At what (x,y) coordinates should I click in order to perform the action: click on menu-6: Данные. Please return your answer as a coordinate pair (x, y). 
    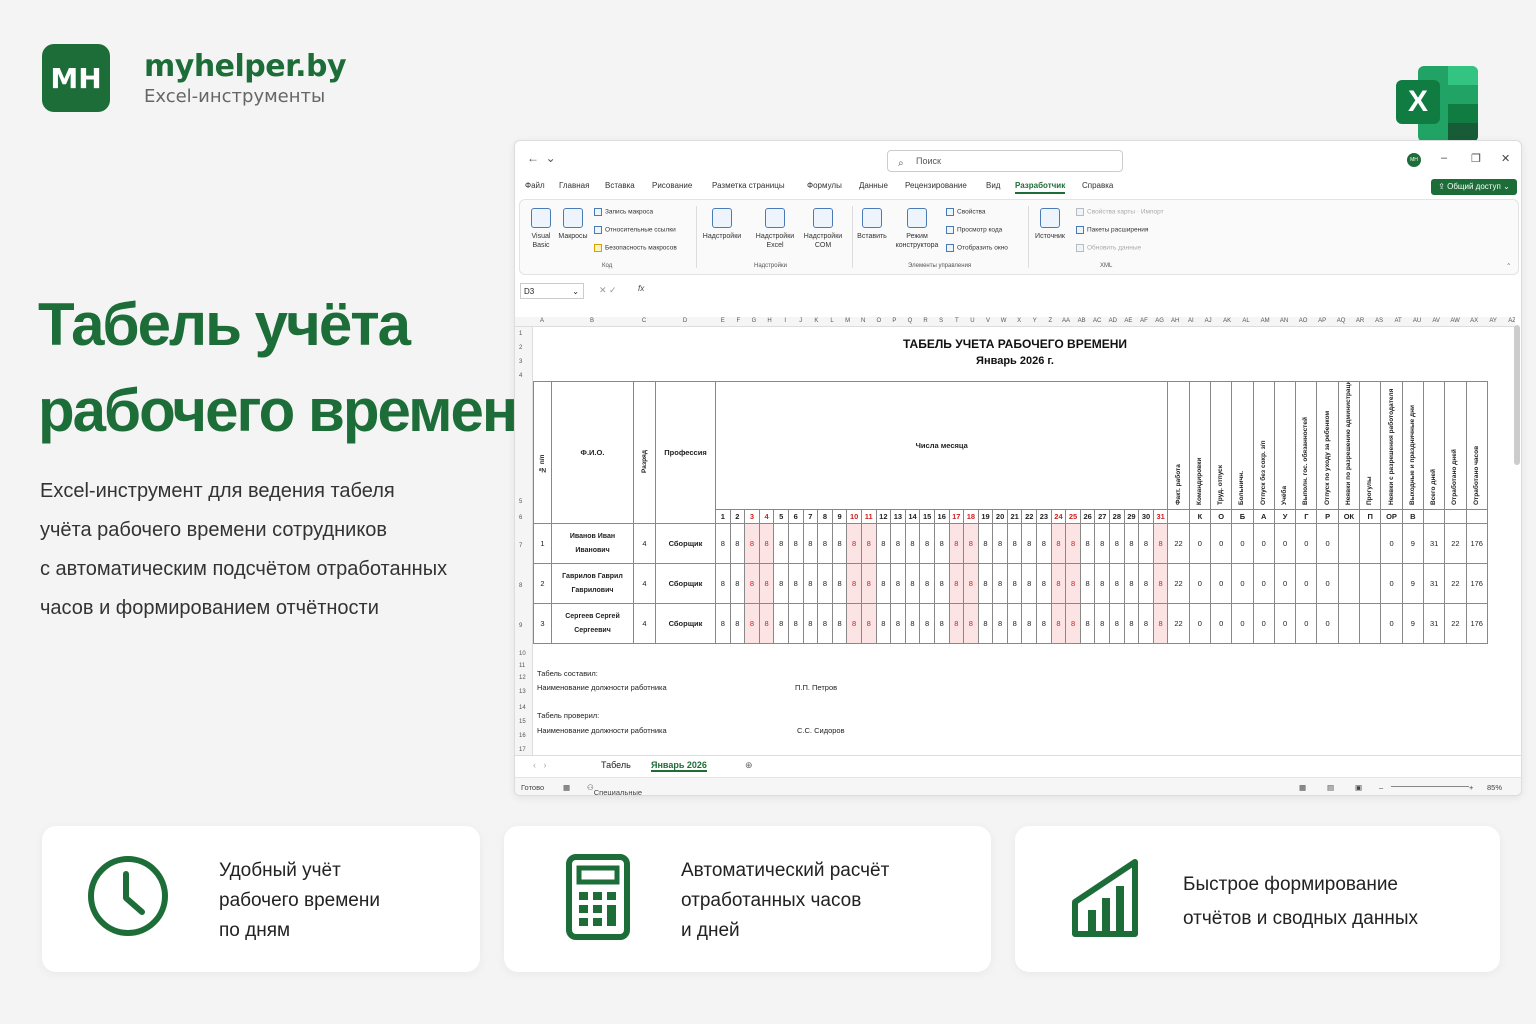
    Looking at the image, I should click on (873, 185).